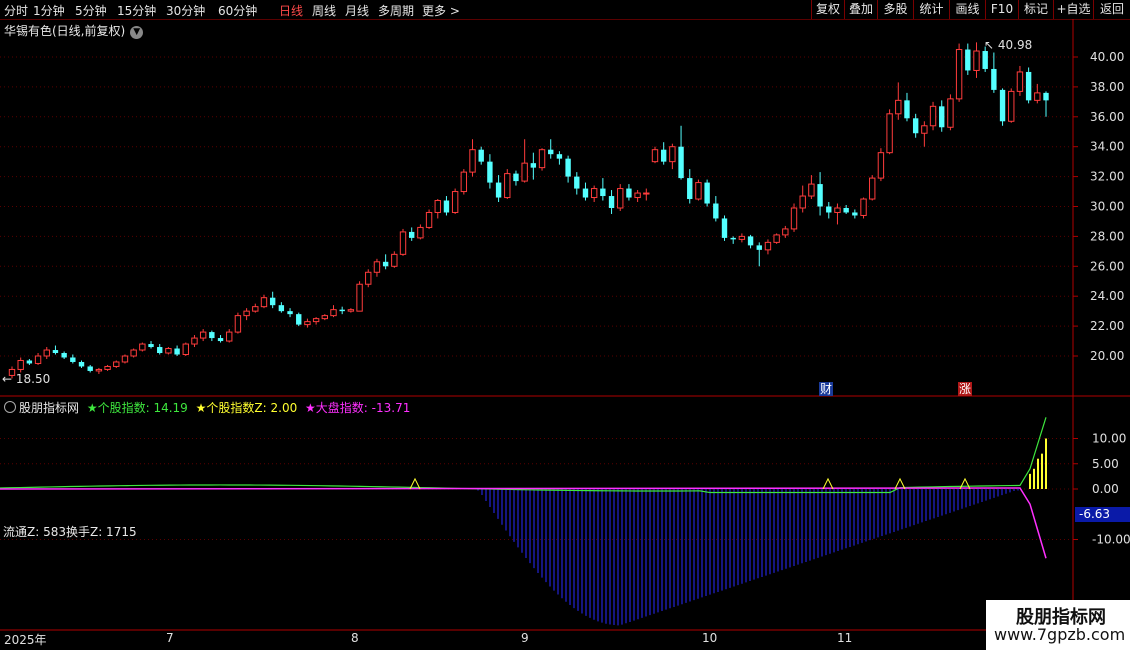 The height and width of the screenshot is (650, 1130). I want to click on indicator-tick-label: 5.00, so click(1105, 464).